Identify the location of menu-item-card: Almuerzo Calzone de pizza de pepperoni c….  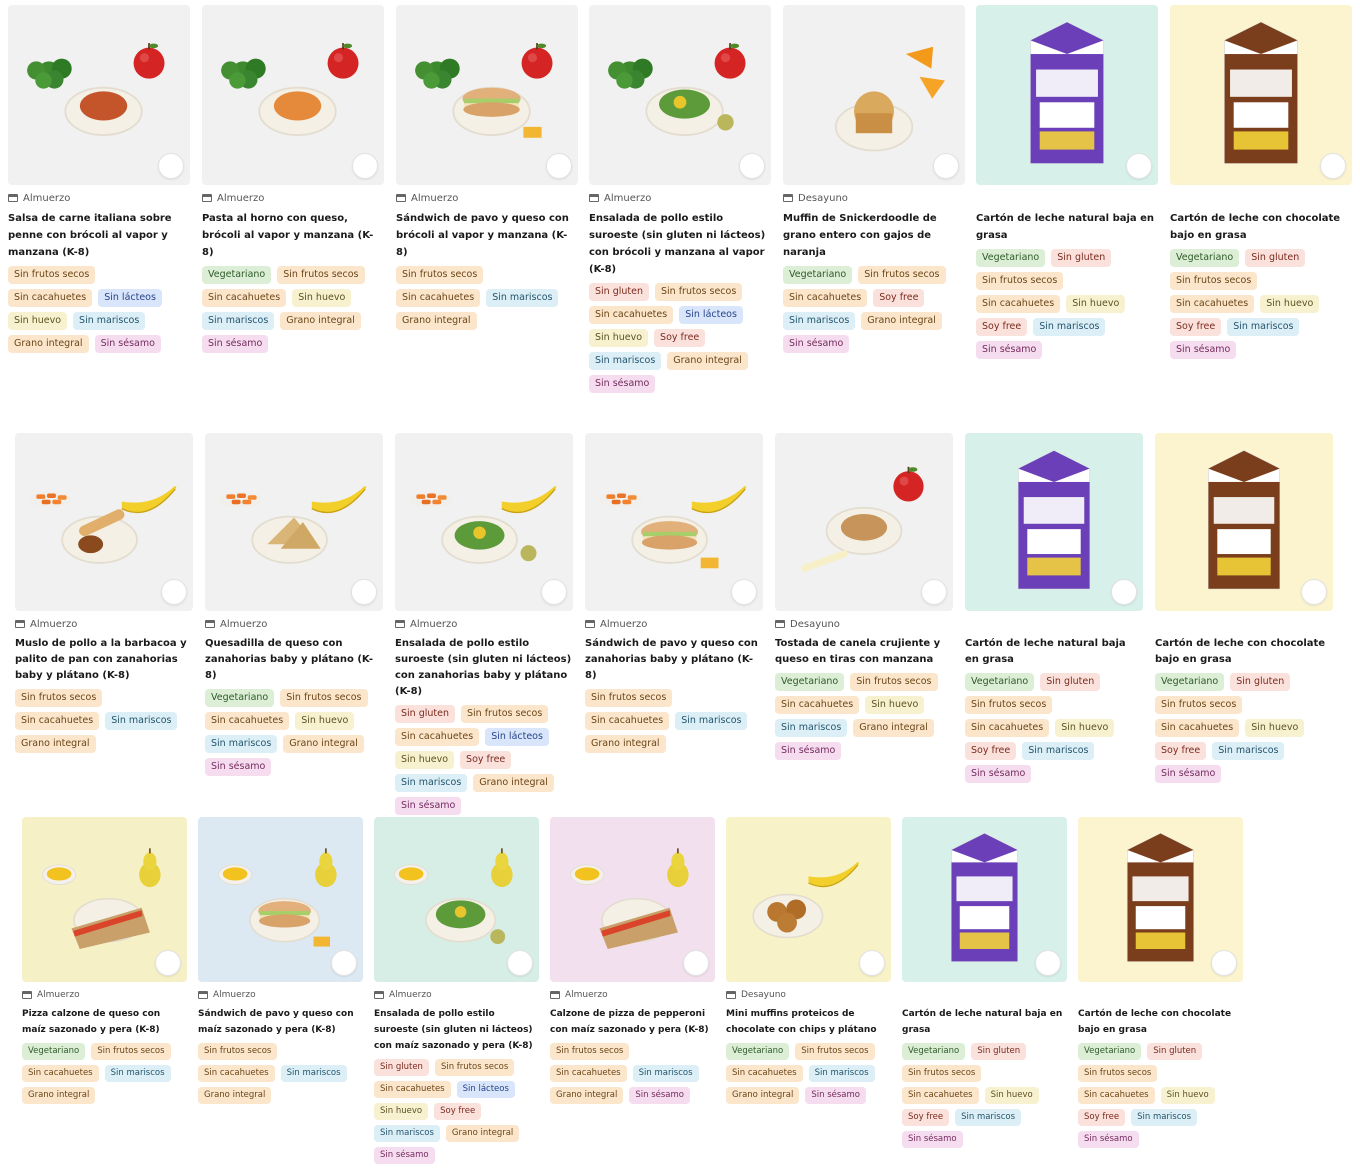
(632, 963).